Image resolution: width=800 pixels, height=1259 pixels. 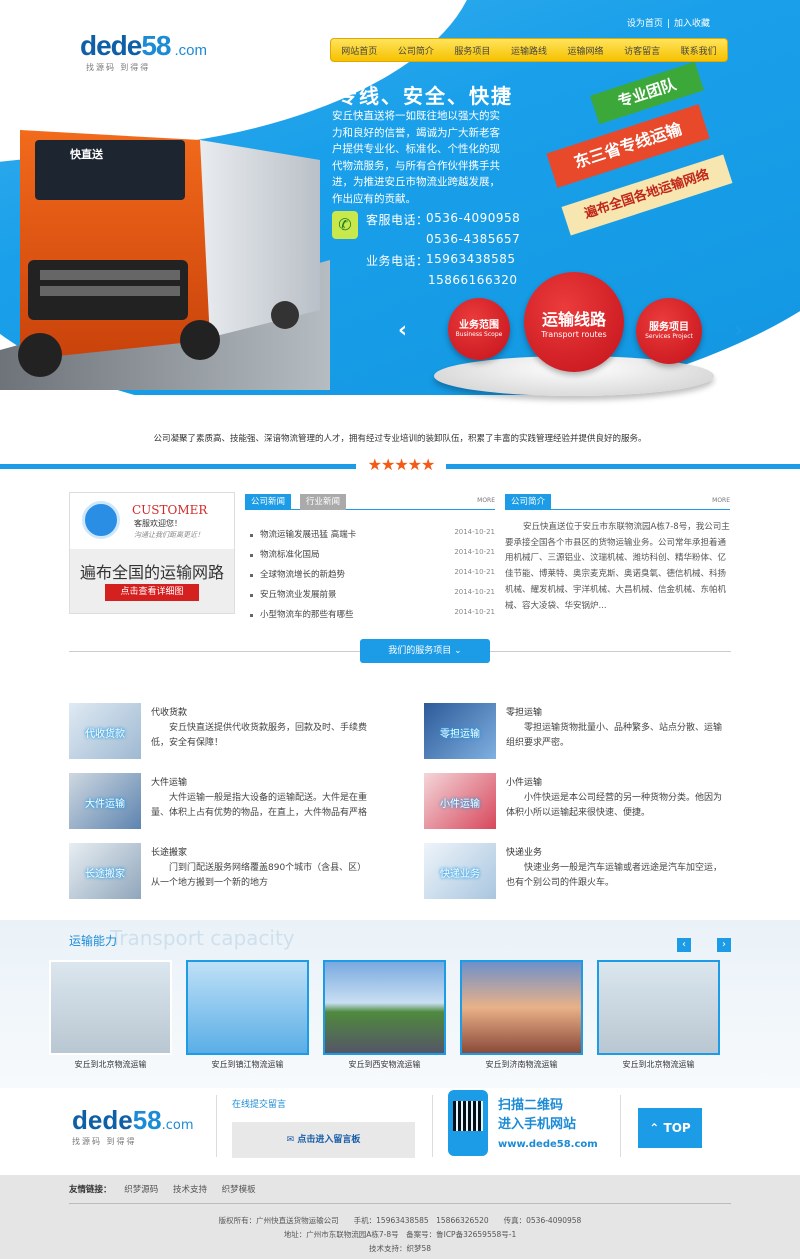 What do you see at coordinates (372, 613) in the screenshot?
I see `list-item: 小型物流车的那些有哪些 2014-10-21` at bounding box center [372, 613].